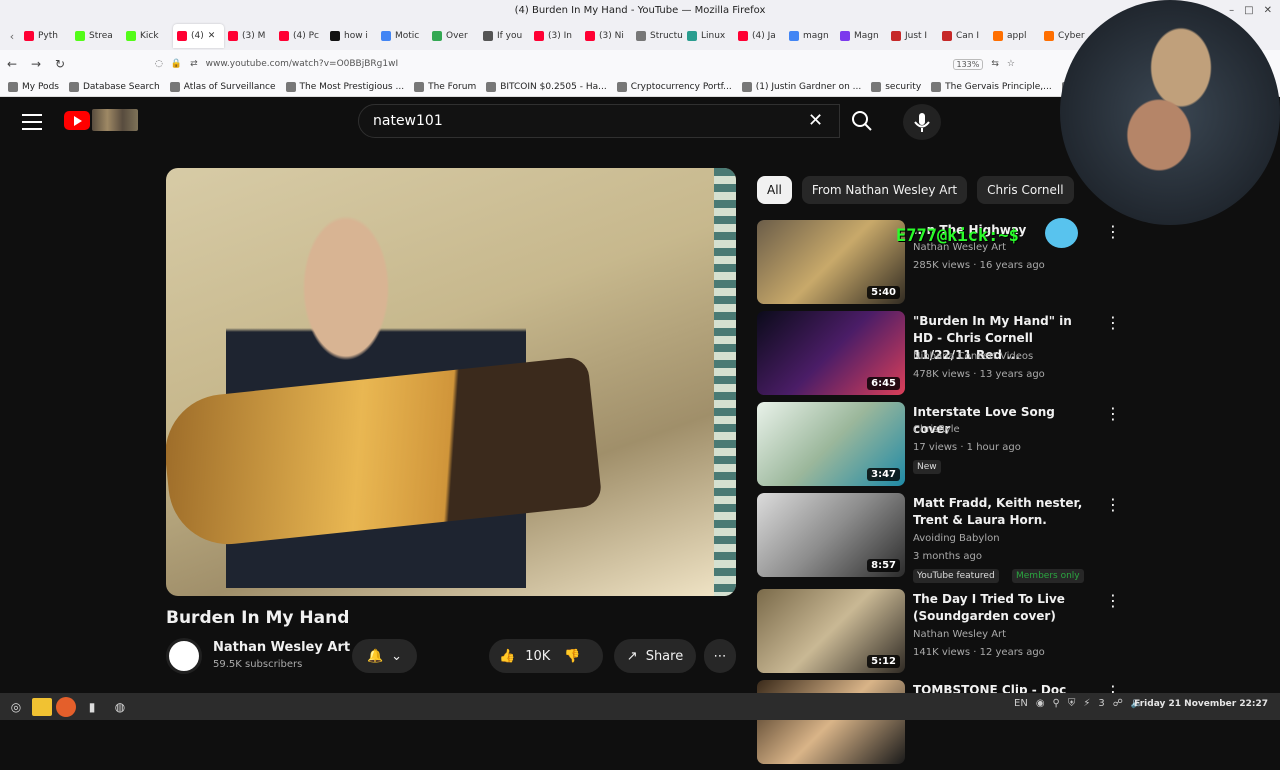 This screenshot has height=770, width=1280. What do you see at coordinates (708, 36) in the screenshot?
I see `browser-tab: Linux` at bounding box center [708, 36].